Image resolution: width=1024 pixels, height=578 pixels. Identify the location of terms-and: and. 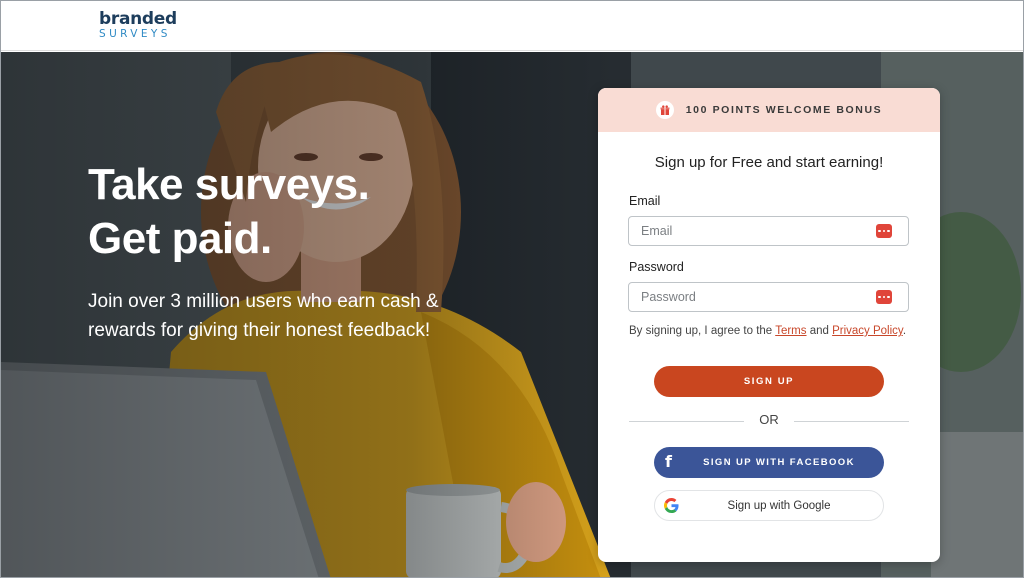
(819, 331).